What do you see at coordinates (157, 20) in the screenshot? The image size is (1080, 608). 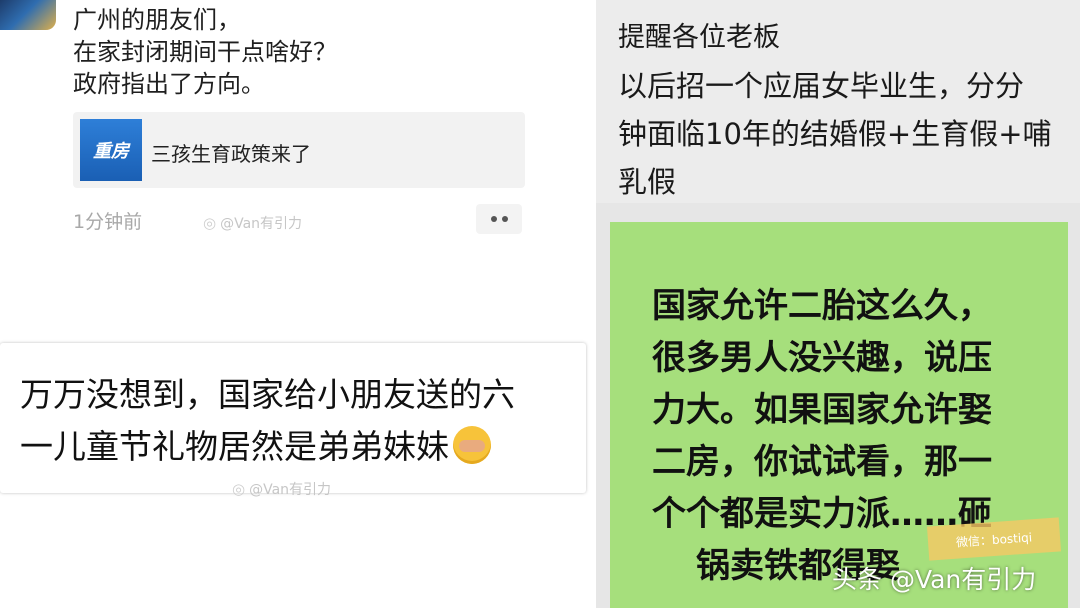 I see `post-line: 广州的朋友们，` at bounding box center [157, 20].